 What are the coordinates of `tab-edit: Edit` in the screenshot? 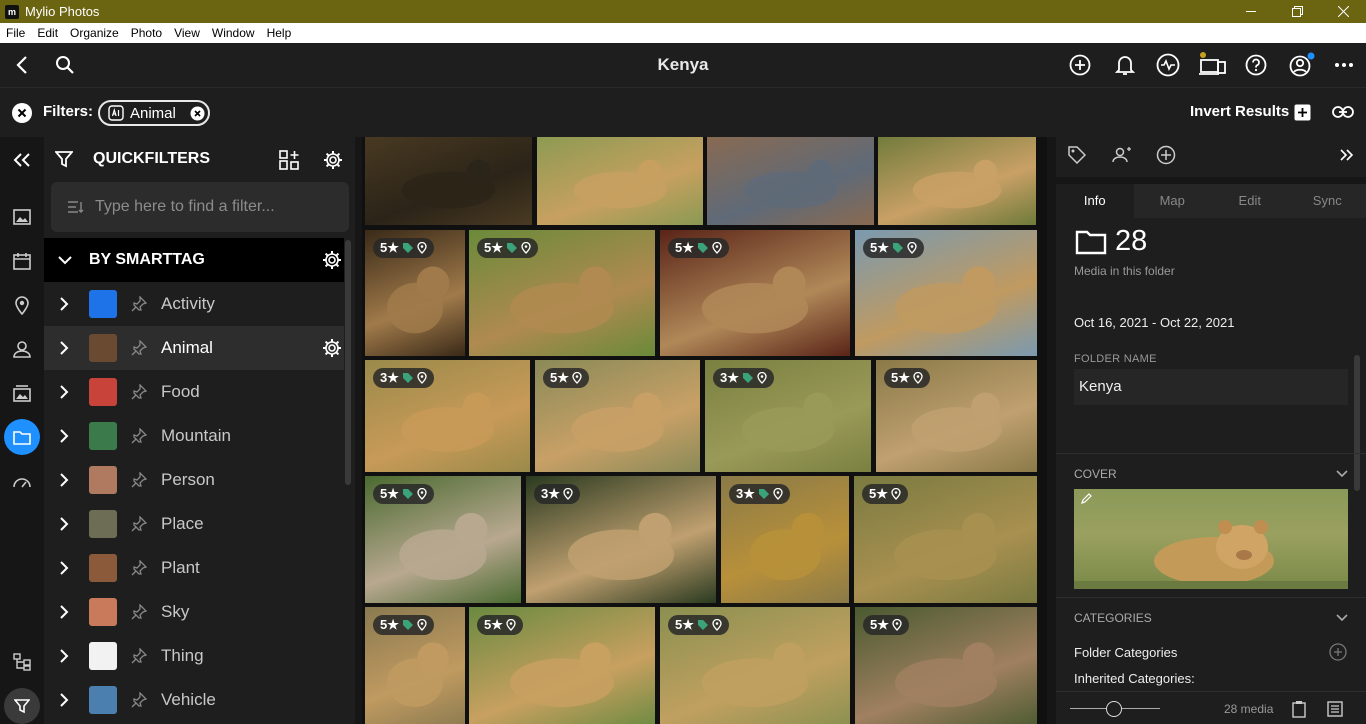 It's located at (1250, 201).